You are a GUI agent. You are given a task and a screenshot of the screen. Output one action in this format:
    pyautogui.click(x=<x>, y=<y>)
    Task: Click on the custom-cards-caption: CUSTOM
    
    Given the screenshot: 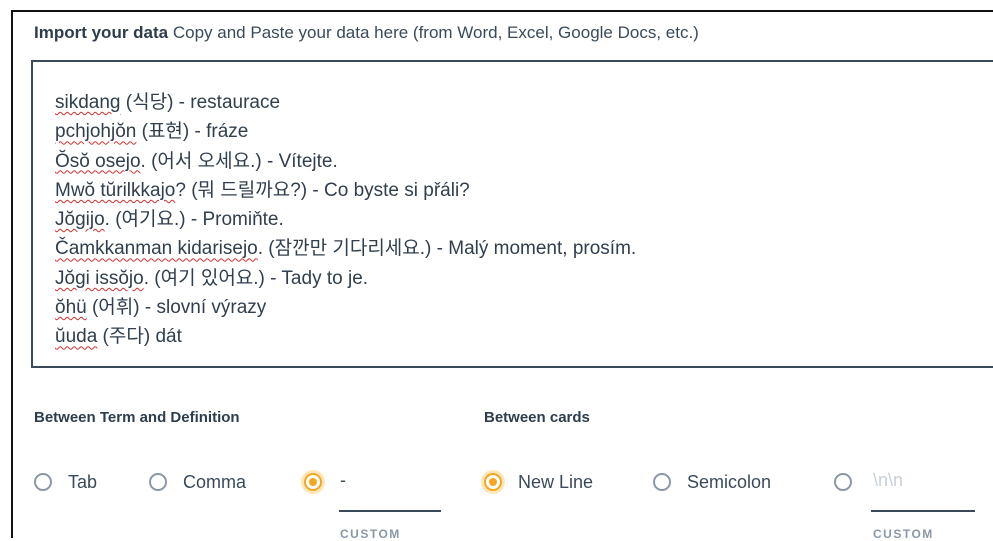 What is the action you would take?
    pyautogui.click(x=903, y=534)
    